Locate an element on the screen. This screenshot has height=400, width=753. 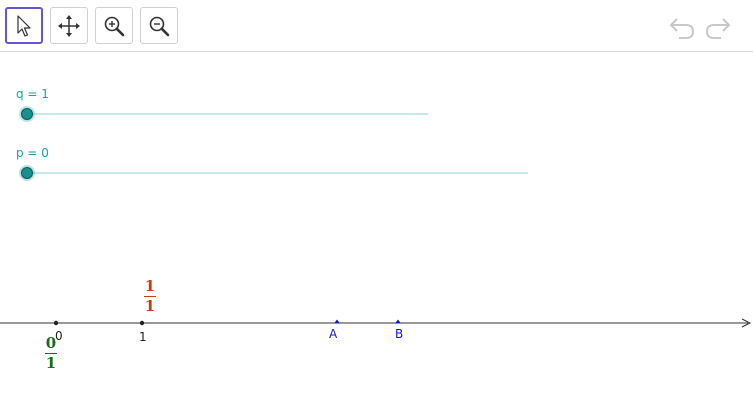
point-b-label: B is located at coordinates (399, 334).